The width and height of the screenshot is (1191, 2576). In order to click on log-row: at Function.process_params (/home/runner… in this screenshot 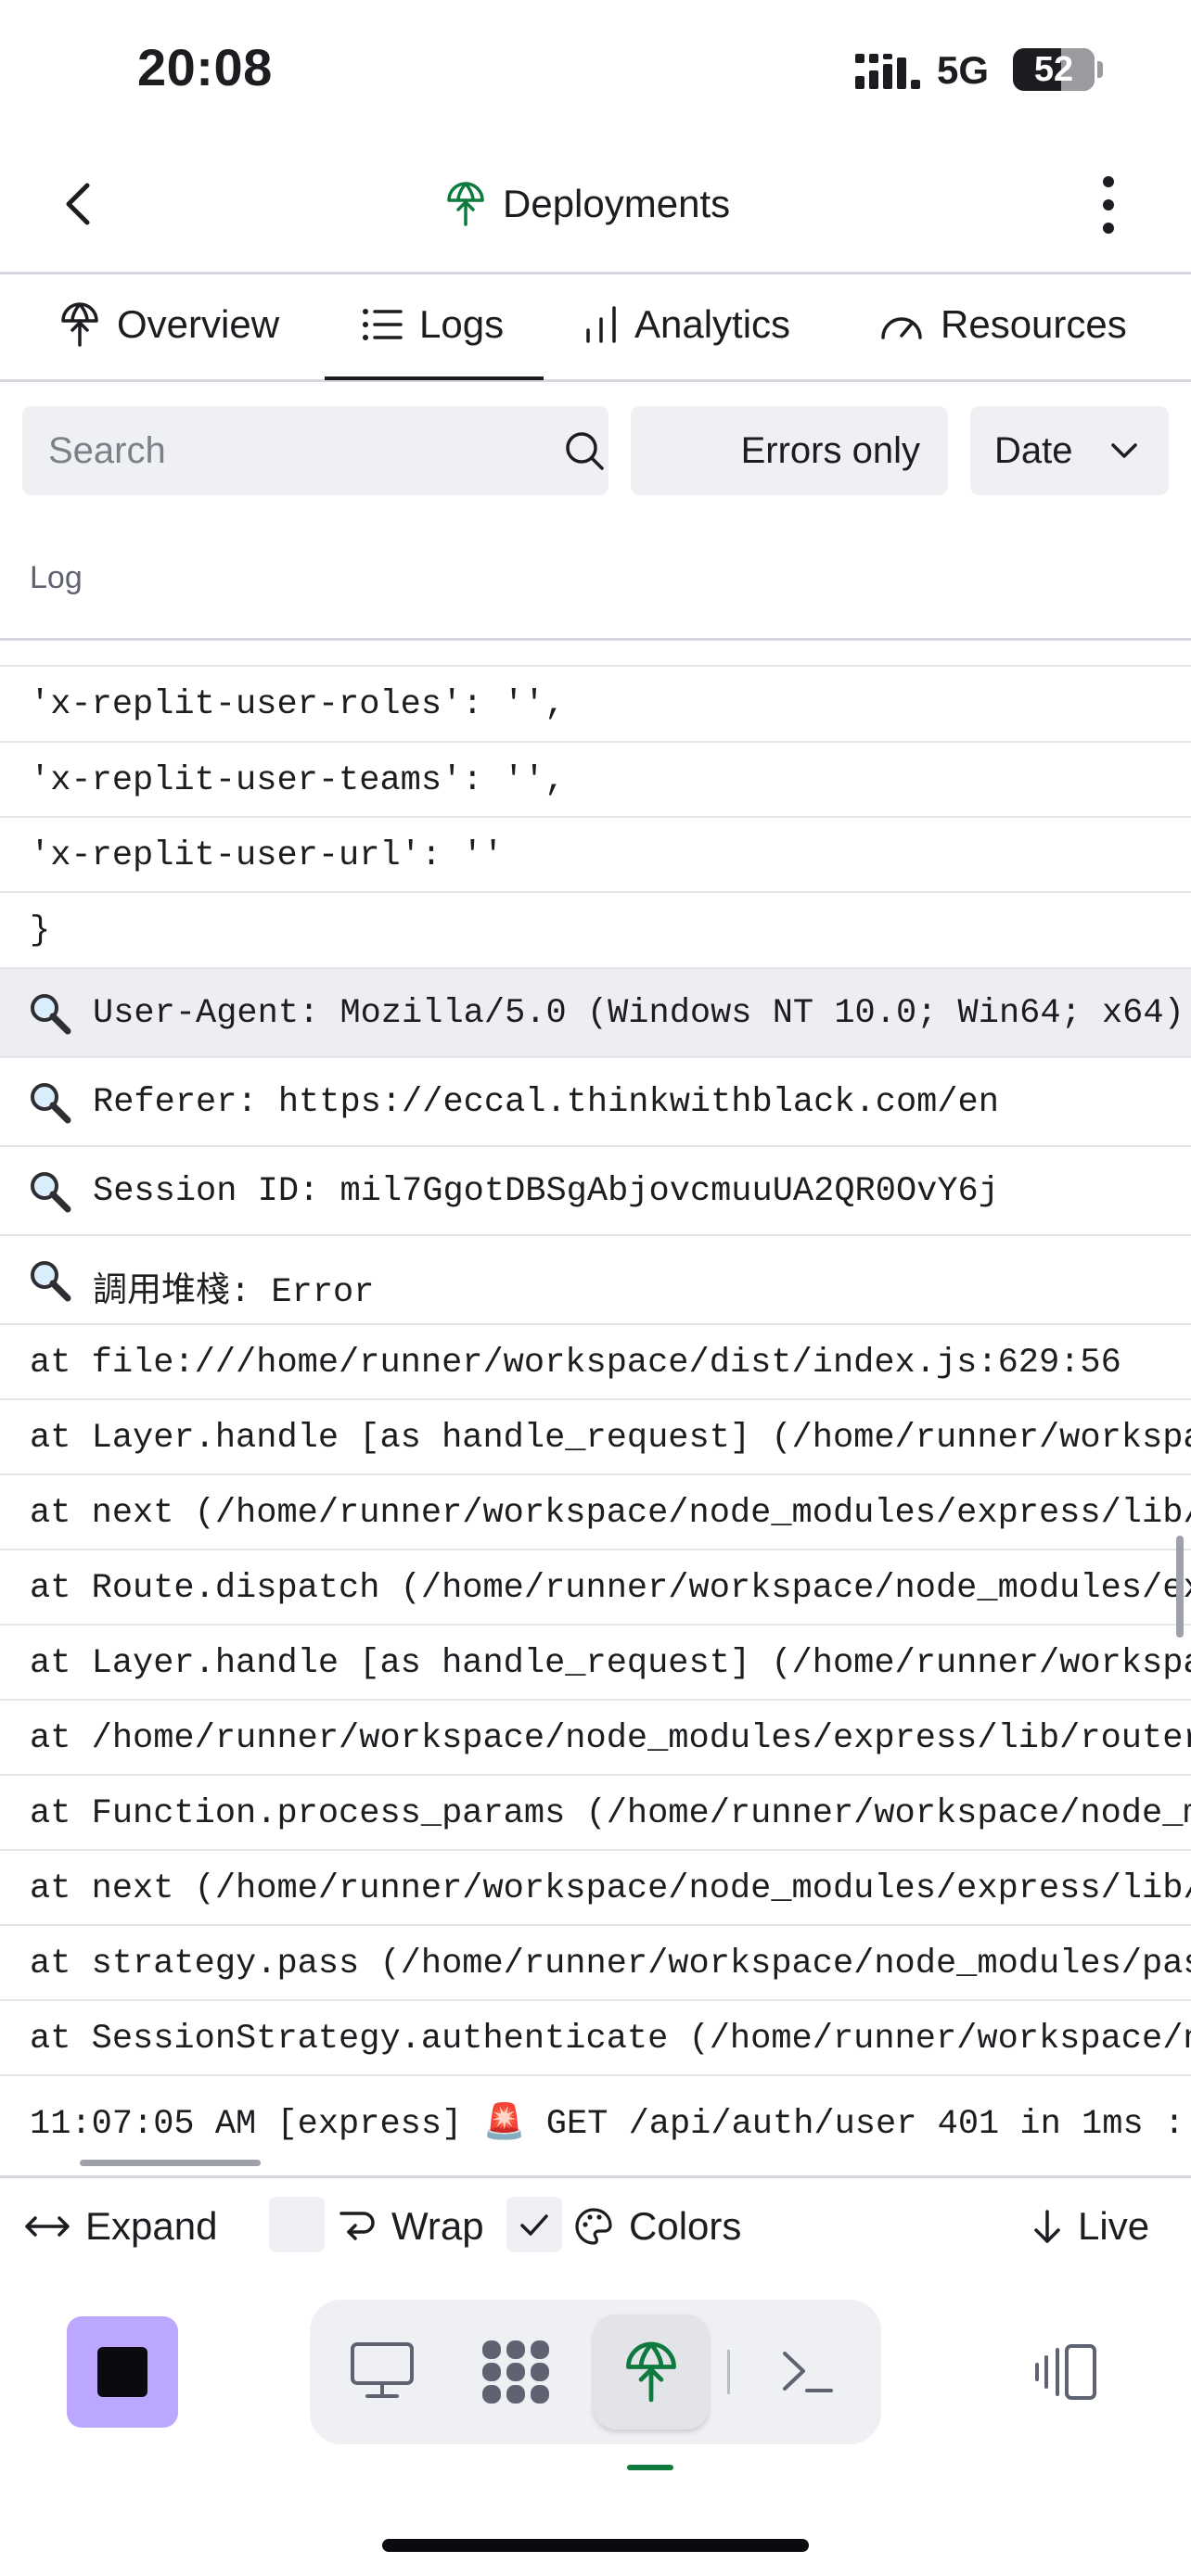, I will do `click(595, 1813)`.